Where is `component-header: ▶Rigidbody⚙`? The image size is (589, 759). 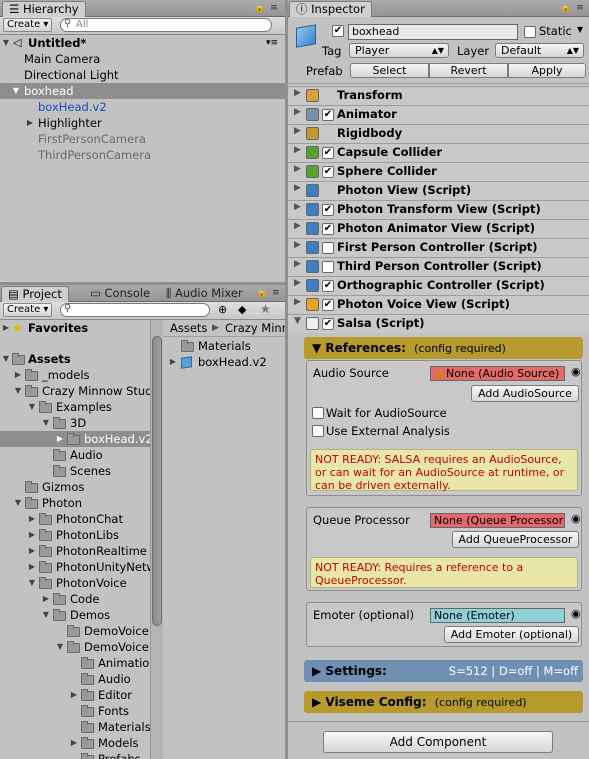 component-header: ▶Rigidbody⚙ is located at coordinates (438, 133).